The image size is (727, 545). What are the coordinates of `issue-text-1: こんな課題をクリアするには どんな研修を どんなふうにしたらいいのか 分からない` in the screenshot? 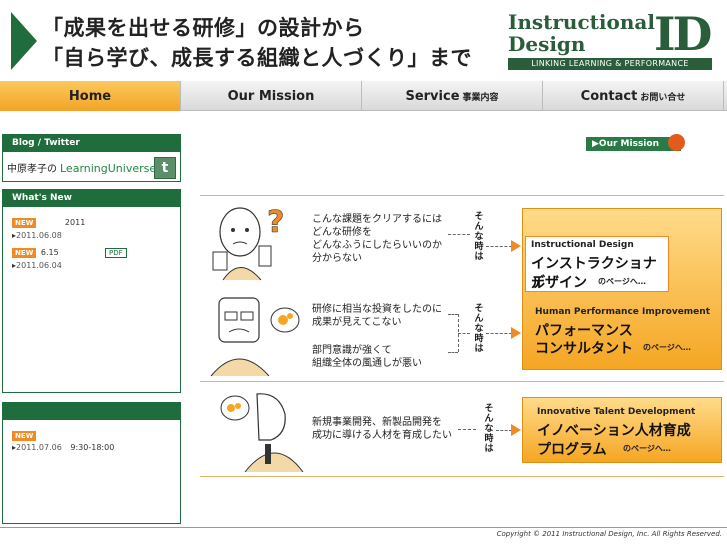 It's located at (377, 239).